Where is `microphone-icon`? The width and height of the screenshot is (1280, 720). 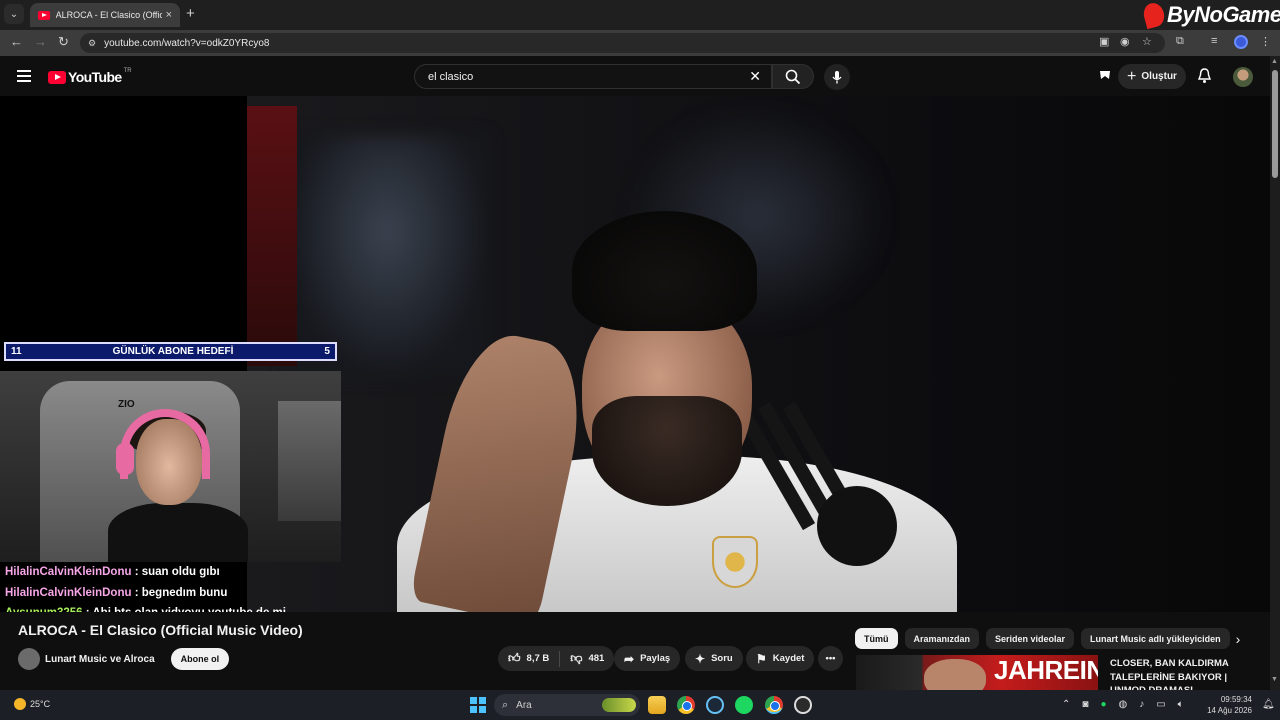 microphone-icon is located at coordinates (837, 77).